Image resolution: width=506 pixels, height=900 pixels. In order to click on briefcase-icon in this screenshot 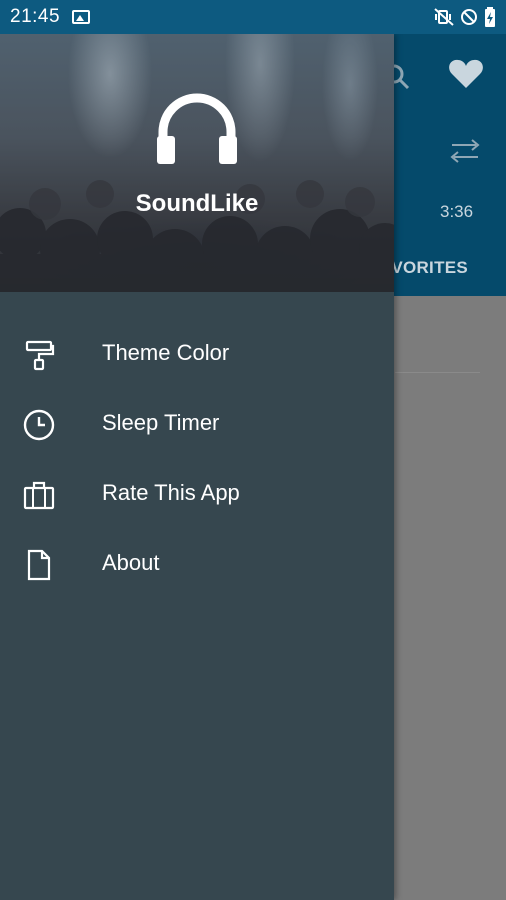, I will do `click(39, 495)`.